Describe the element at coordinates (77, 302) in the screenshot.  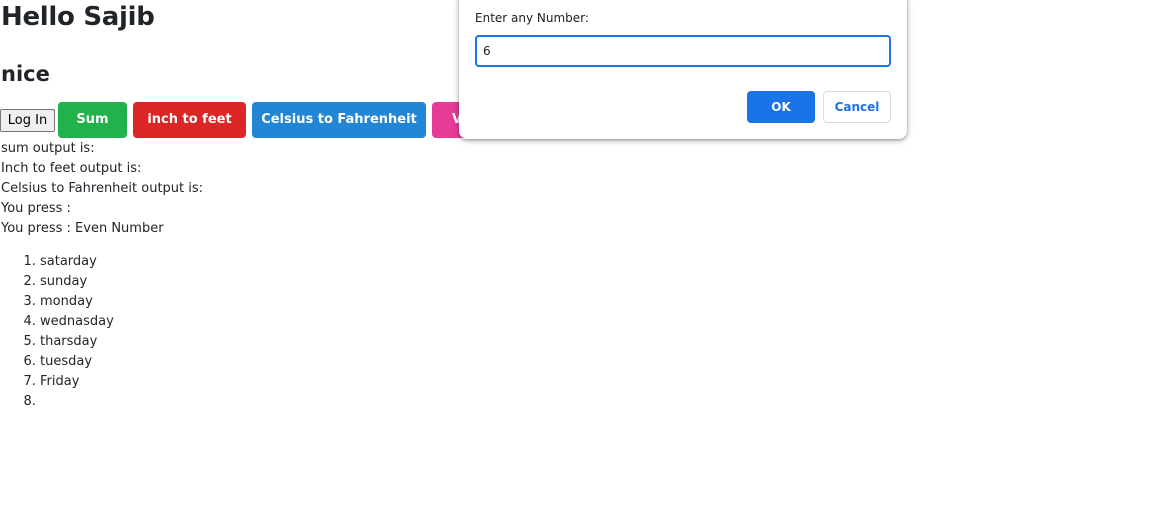
I see `list-item: monday` at that location.